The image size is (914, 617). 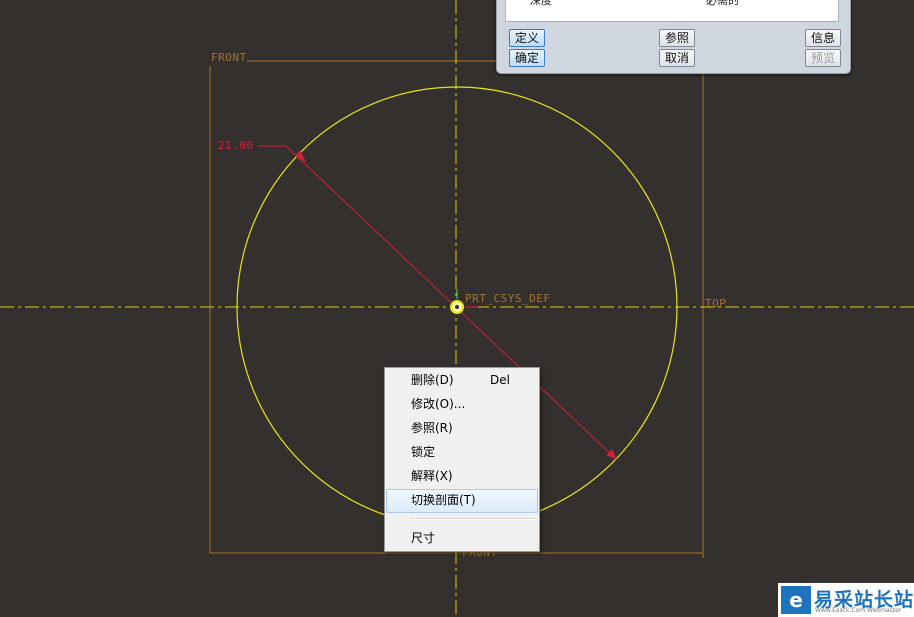 I want to click on menu-item-references: 参照(R), so click(x=462, y=428).